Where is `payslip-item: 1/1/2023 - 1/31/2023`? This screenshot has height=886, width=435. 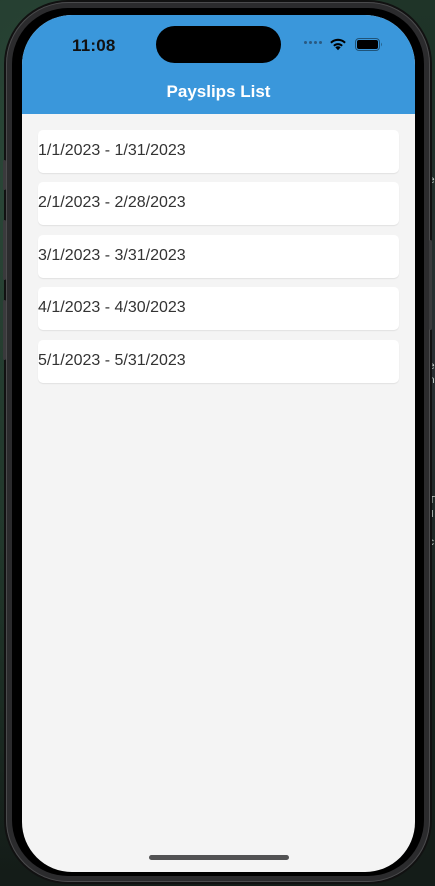 payslip-item: 1/1/2023 - 1/31/2023 is located at coordinates (218, 151).